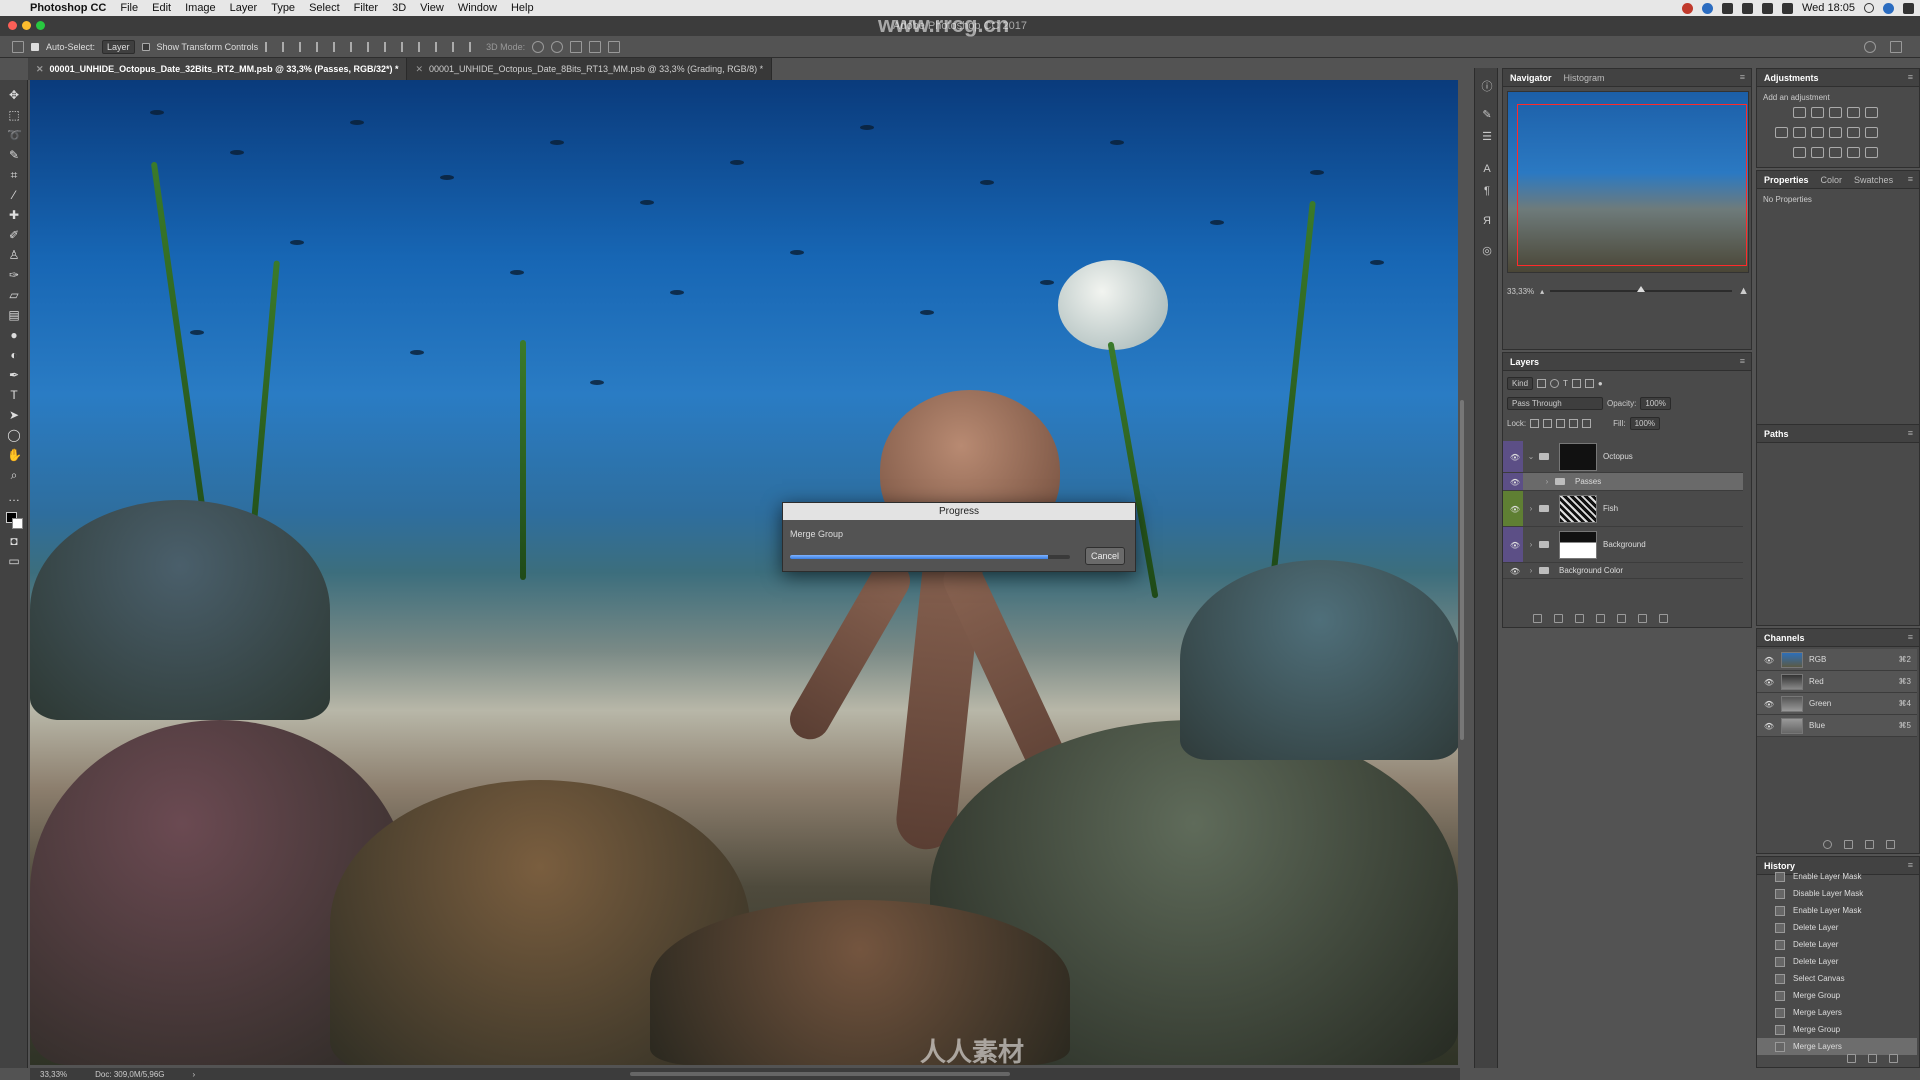 This screenshot has width=1920, height=1080. What do you see at coordinates (1537, 618) in the screenshot?
I see `link-layers-icon` at bounding box center [1537, 618].